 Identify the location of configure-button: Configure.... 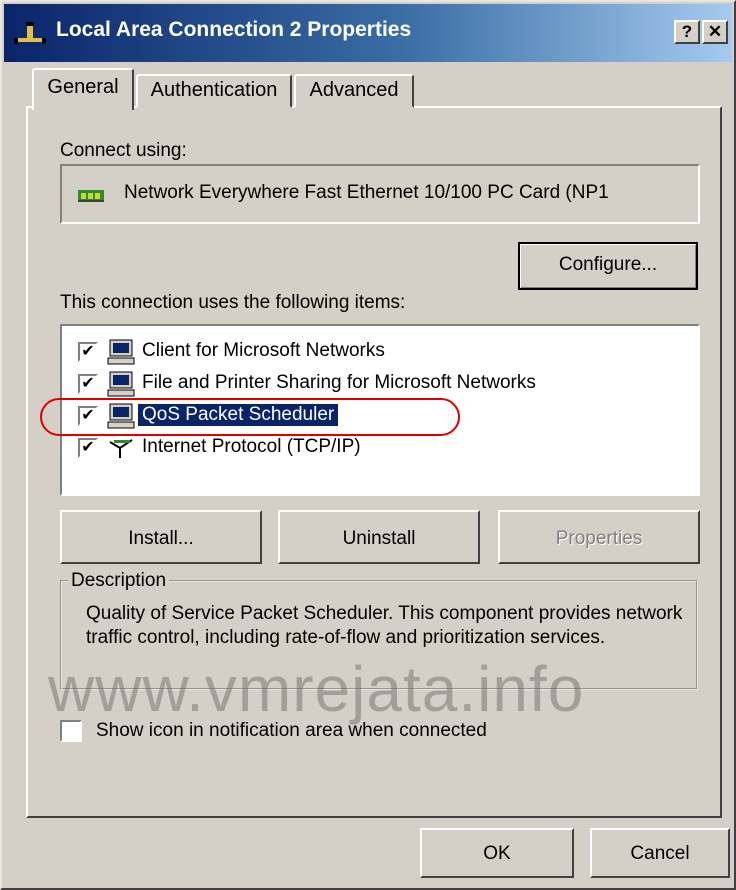
(608, 266).